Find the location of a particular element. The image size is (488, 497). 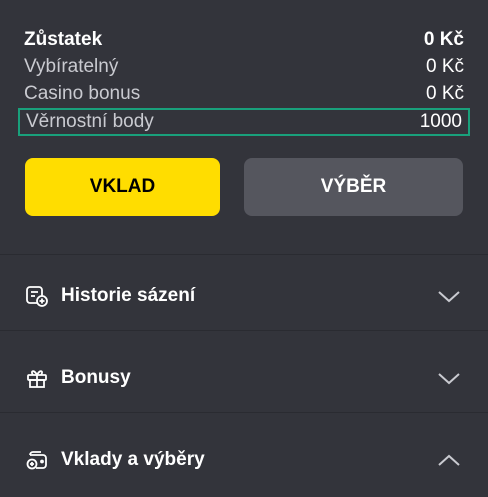

balance-row-loyalty-points: Věrnostní body 1000 is located at coordinates (244, 122).